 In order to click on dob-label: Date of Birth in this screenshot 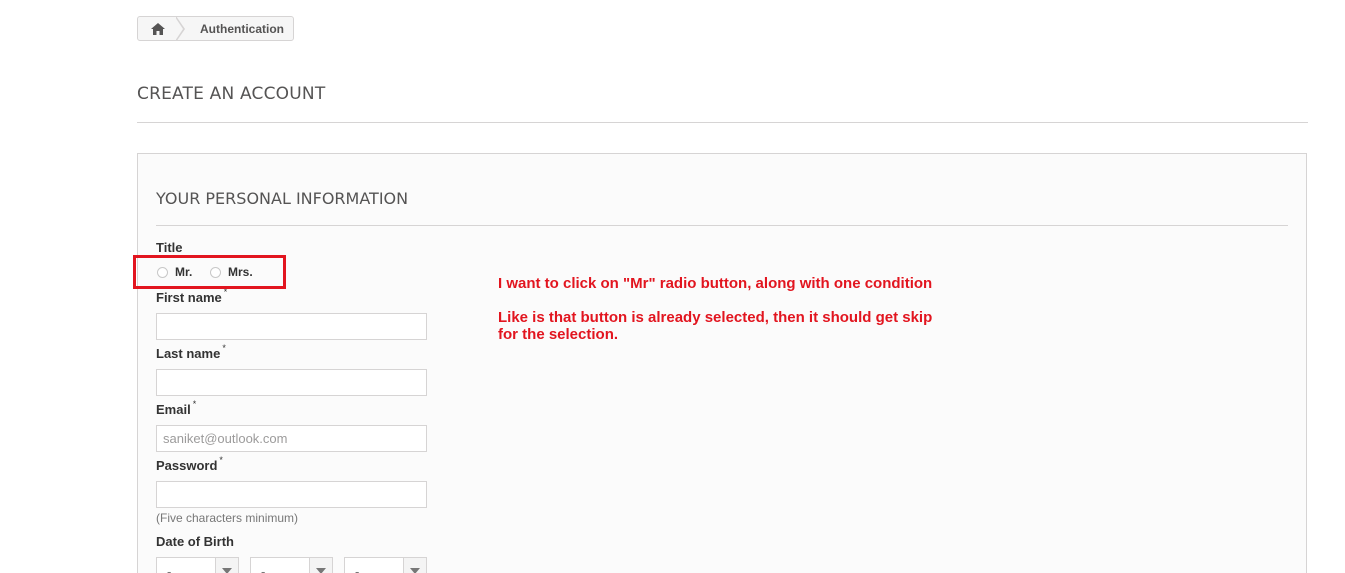, I will do `click(195, 541)`.